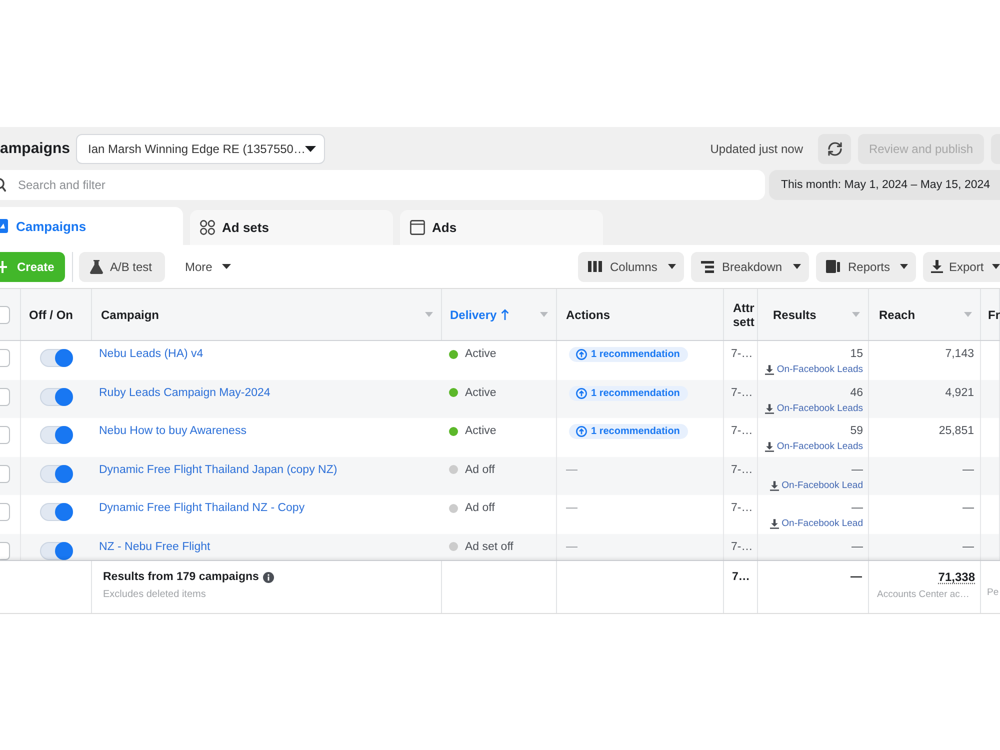 This screenshot has width=1000, height=750. What do you see at coordinates (956, 577) in the screenshot?
I see `reach-total: 71,338` at bounding box center [956, 577].